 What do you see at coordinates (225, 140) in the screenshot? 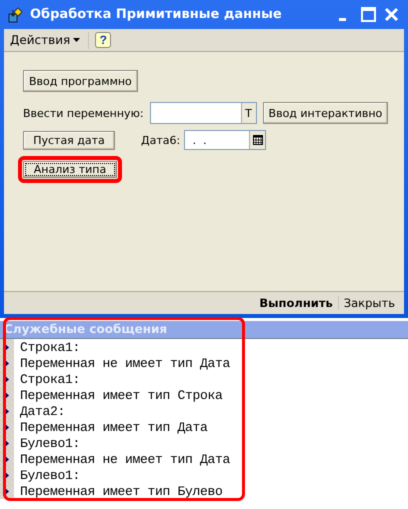
I see `date-field: . .` at bounding box center [225, 140].